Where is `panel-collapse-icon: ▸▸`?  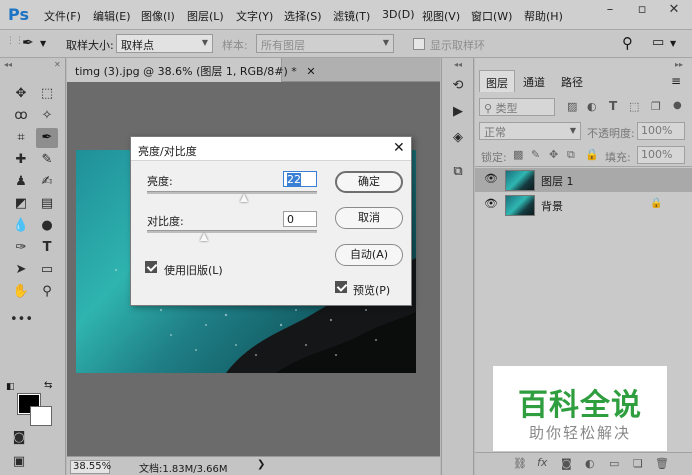
panel-collapse-icon: ▸▸ is located at coordinates (679, 64).